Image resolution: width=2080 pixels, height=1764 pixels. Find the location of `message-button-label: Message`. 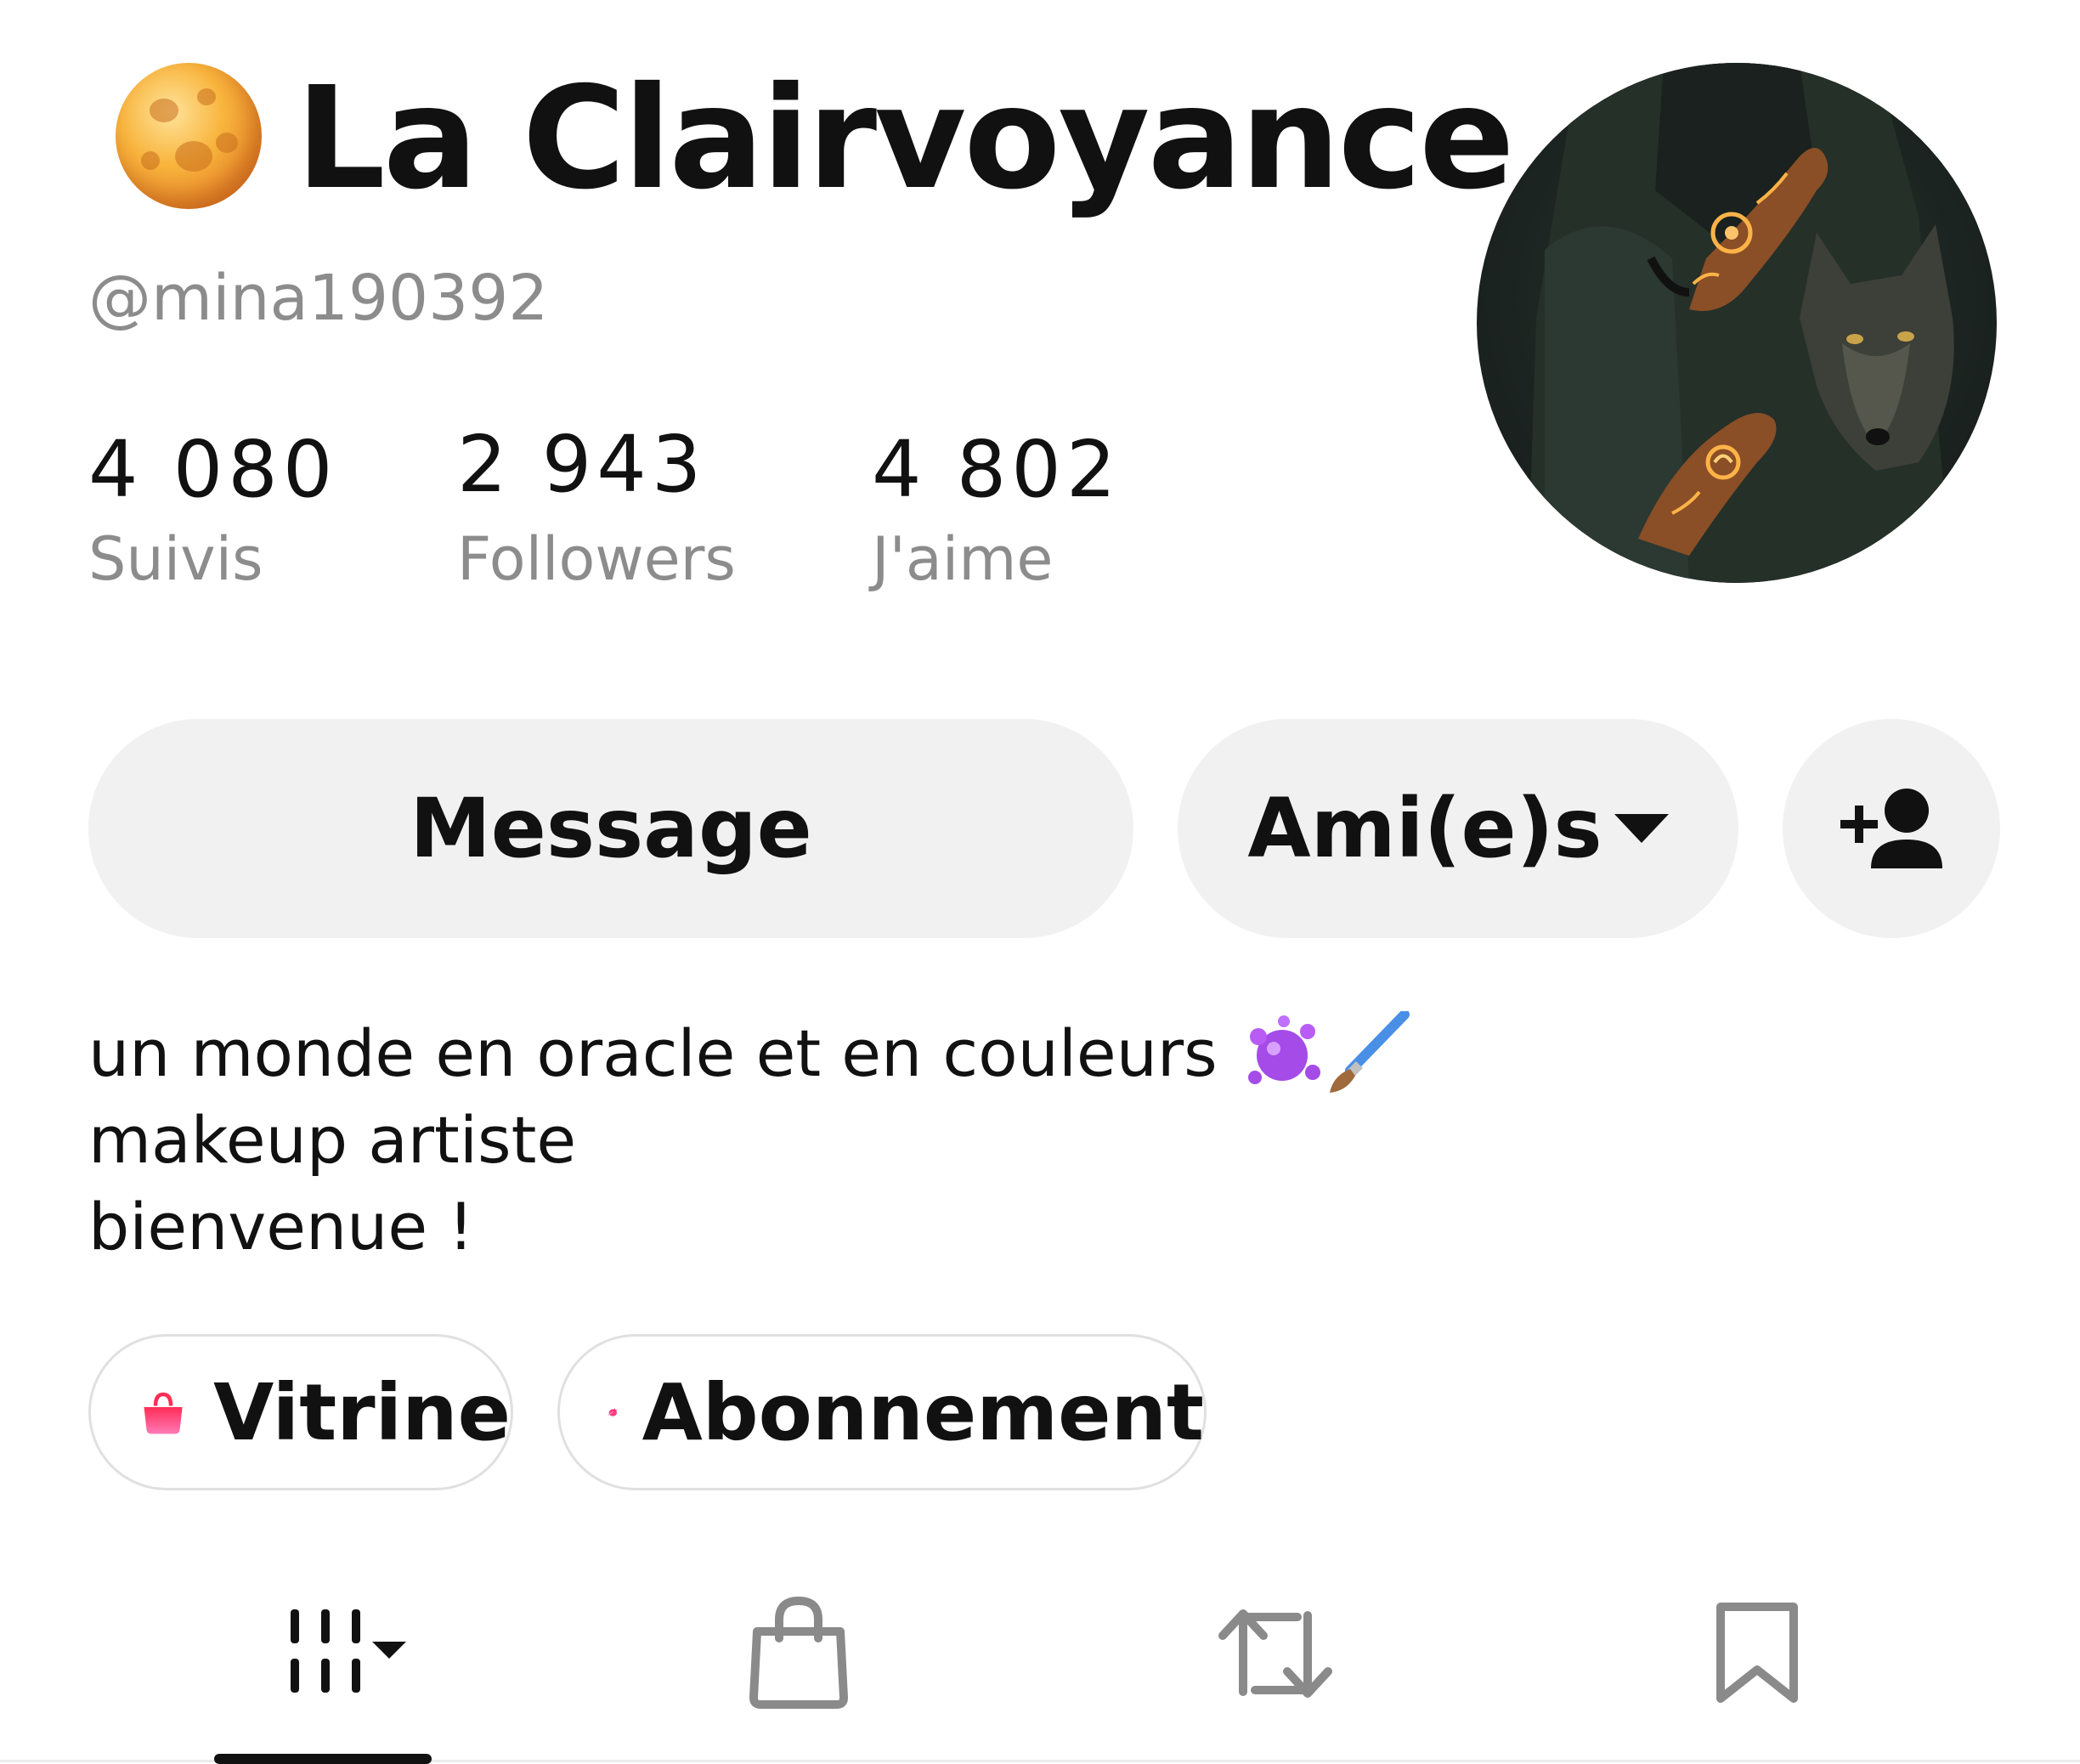

message-button-label: Message is located at coordinates (611, 828).